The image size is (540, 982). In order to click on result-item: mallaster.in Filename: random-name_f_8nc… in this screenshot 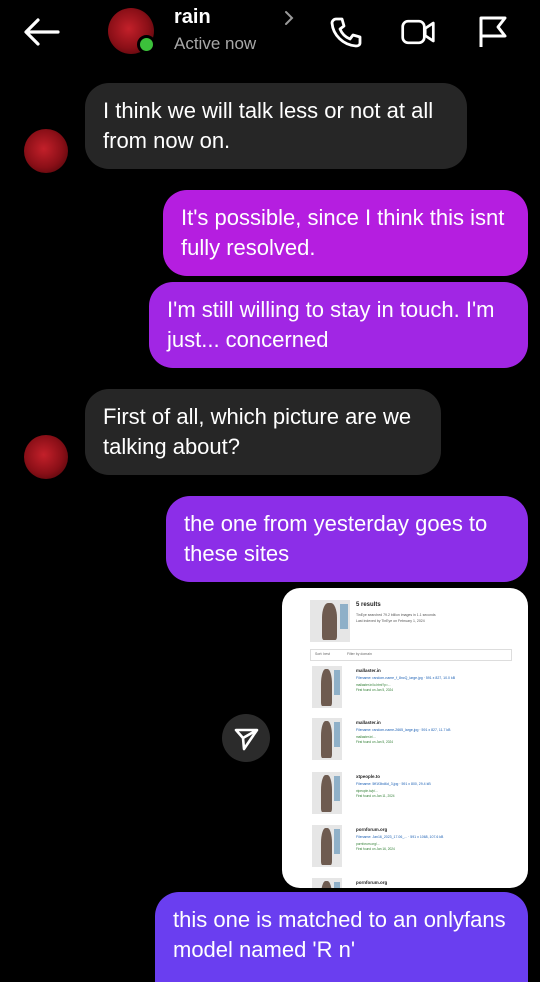, I will do `click(412, 689)`.